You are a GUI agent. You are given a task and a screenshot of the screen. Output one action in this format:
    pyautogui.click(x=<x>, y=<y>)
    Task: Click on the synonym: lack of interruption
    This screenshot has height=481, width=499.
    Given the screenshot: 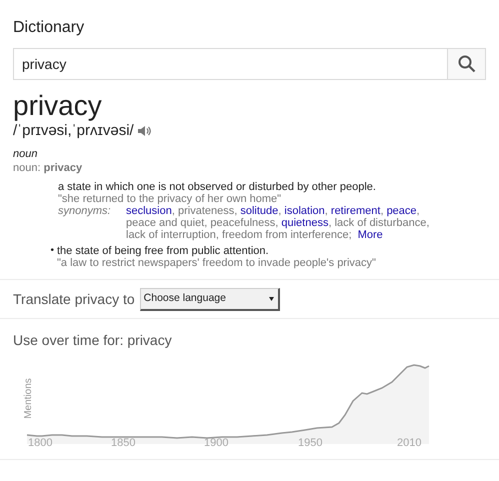 What is the action you would take?
    pyautogui.click(x=171, y=235)
    